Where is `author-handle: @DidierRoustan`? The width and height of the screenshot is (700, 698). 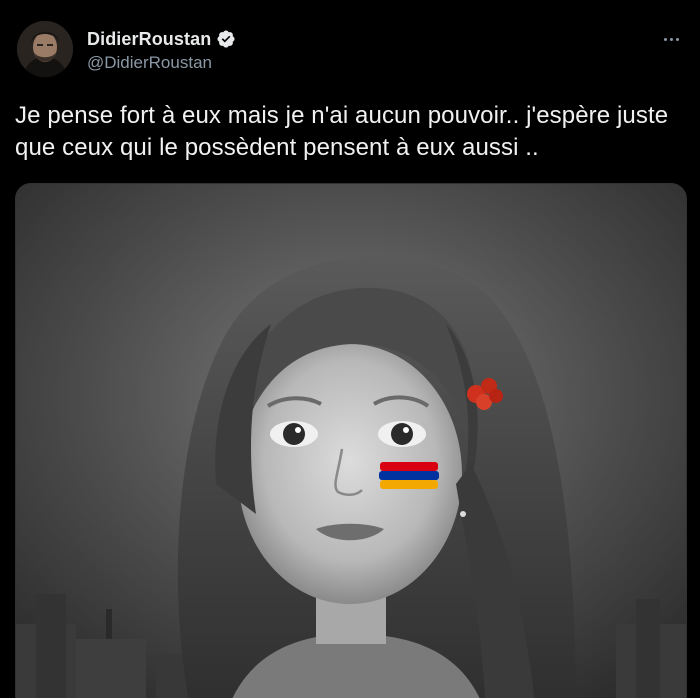
author-handle: @DidierRoustan is located at coordinates (161, 63).